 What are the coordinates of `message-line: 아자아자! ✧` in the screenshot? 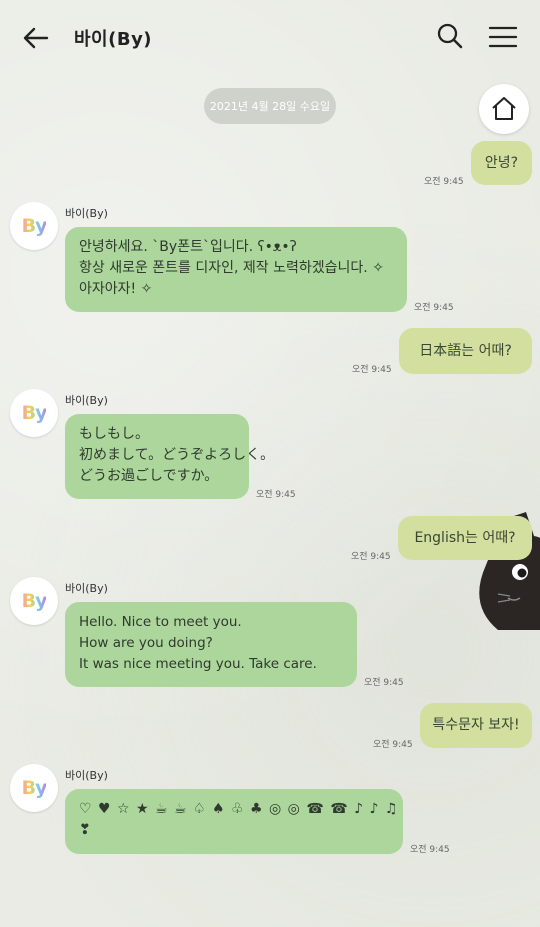 It's located at (116, 289).